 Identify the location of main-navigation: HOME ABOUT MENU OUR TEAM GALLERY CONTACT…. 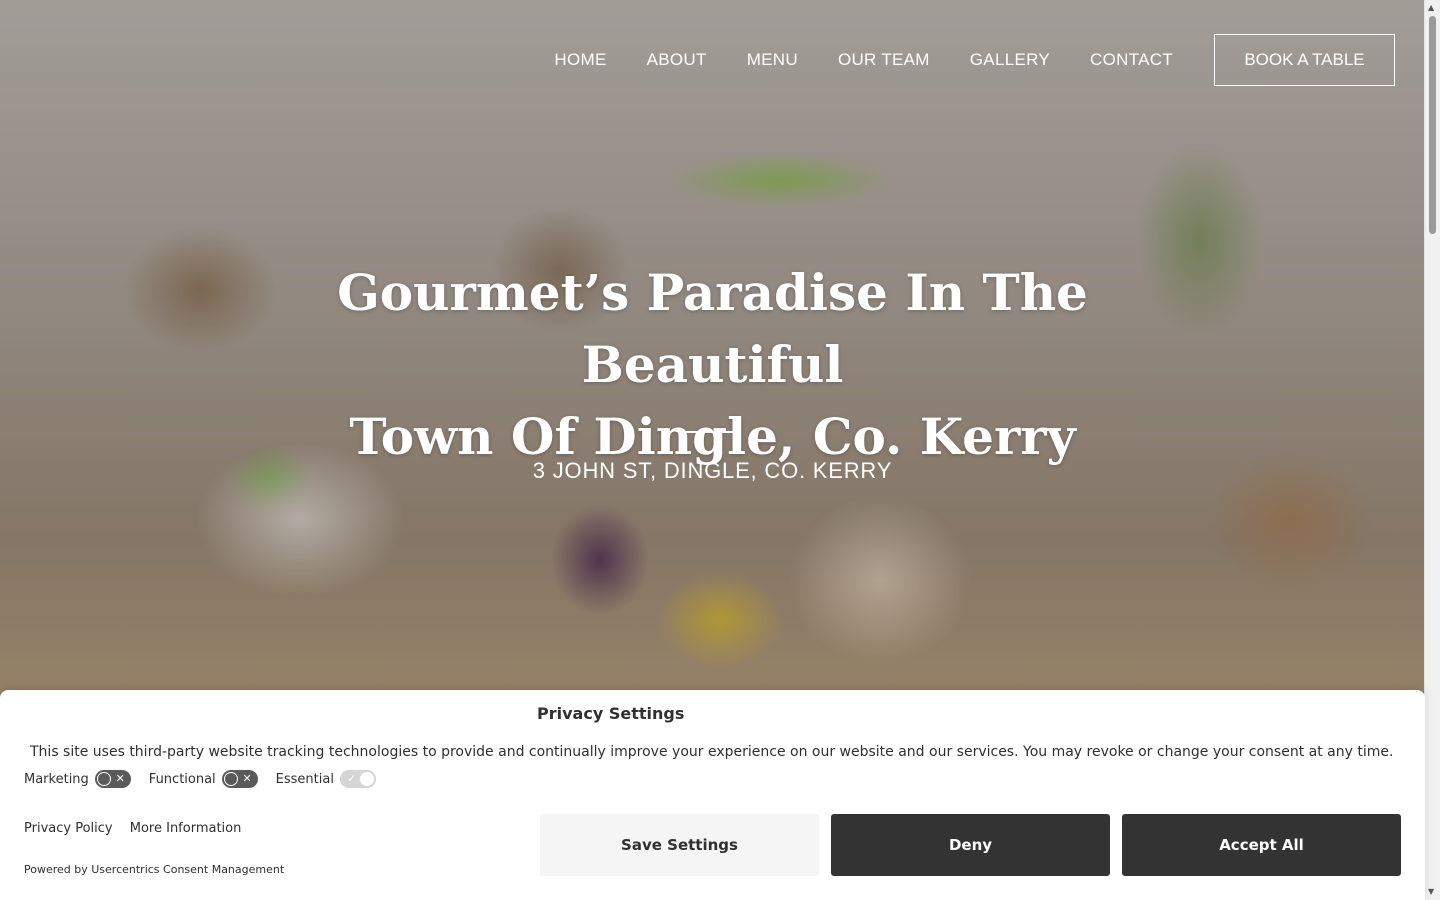
(974, 60).